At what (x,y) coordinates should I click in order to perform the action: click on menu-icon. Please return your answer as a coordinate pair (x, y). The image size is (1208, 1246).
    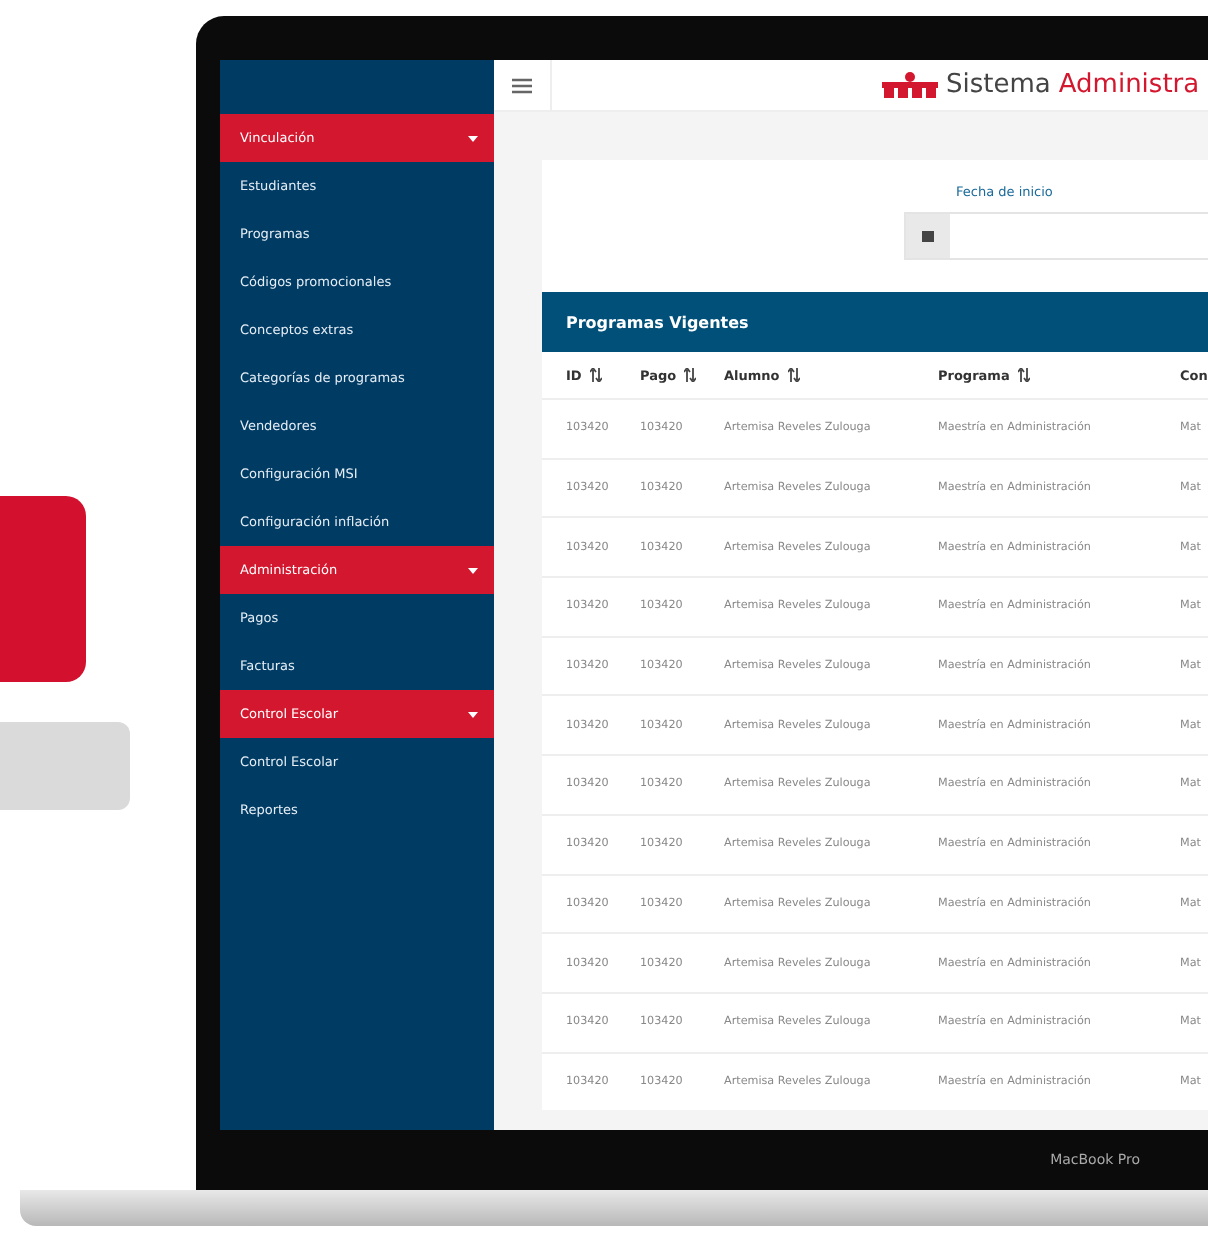
    Looking at the image, I should click on (522, 85).